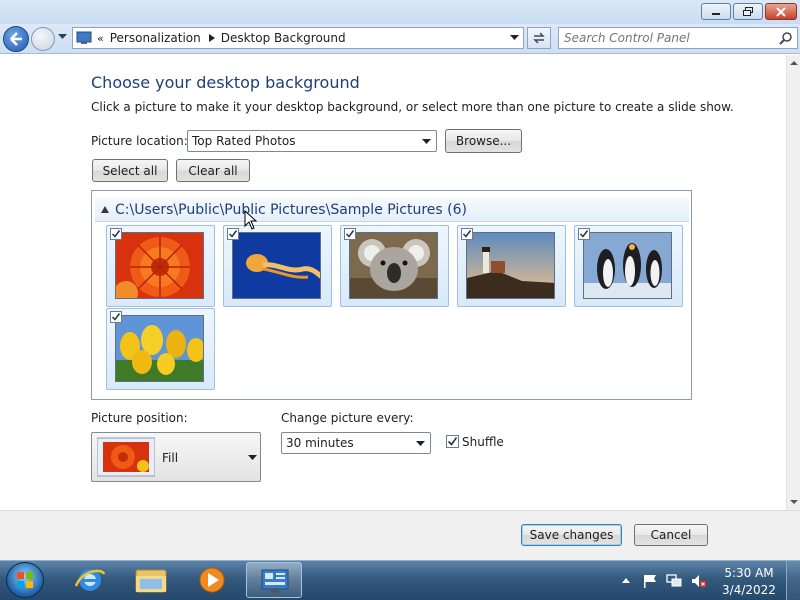  Describe the element at coordinates (793, 502) in the screenshot. I see `scroll-down-icon` at that location.